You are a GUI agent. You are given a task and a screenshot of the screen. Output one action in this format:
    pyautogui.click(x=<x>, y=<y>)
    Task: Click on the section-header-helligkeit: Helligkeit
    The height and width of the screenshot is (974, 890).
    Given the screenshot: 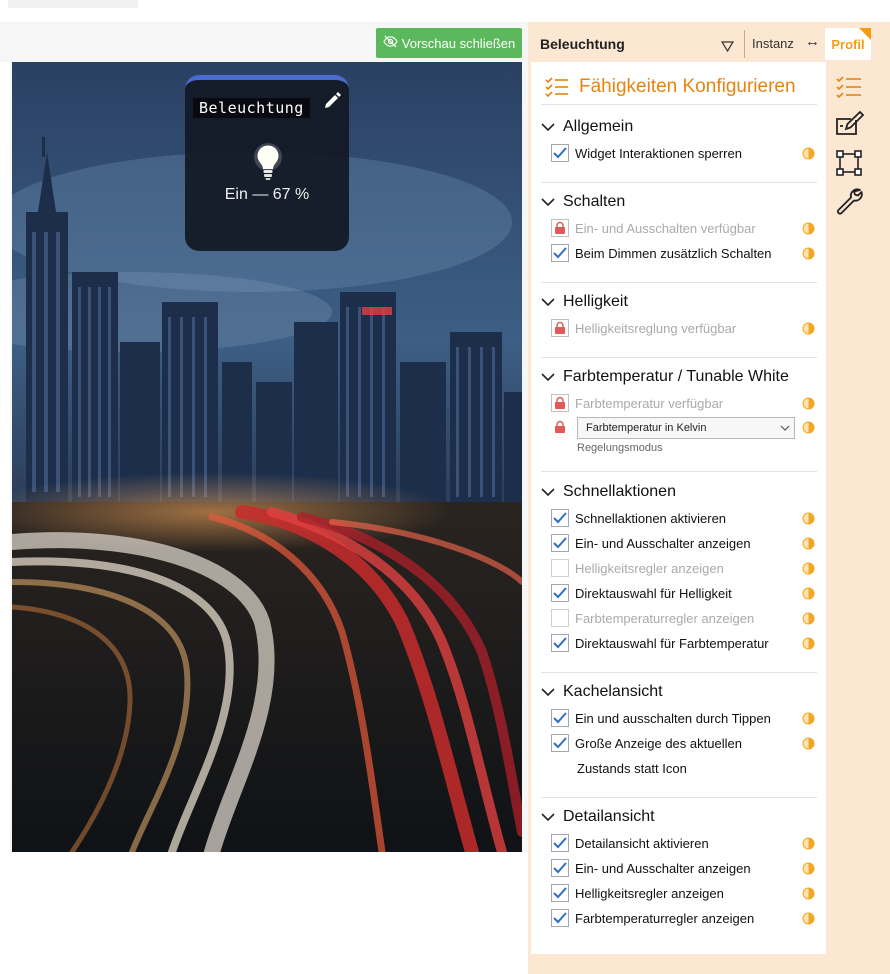 What is the action you would take?
    pyautogui.click(x=584, y=302)
    